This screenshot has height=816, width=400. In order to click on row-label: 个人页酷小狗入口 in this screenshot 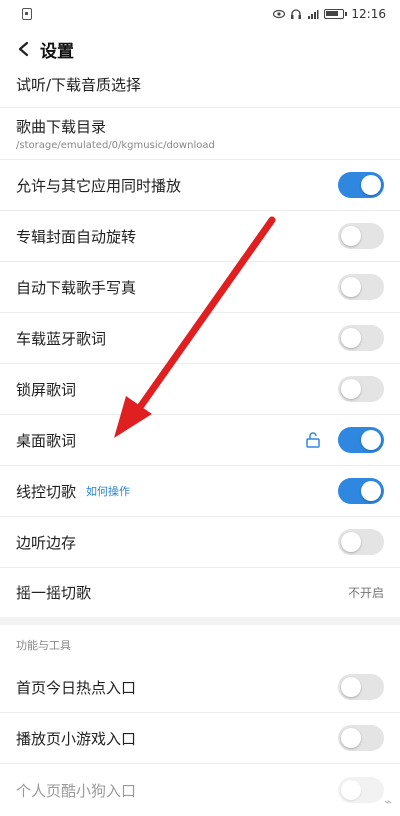, I will do `click(76, 790)`.